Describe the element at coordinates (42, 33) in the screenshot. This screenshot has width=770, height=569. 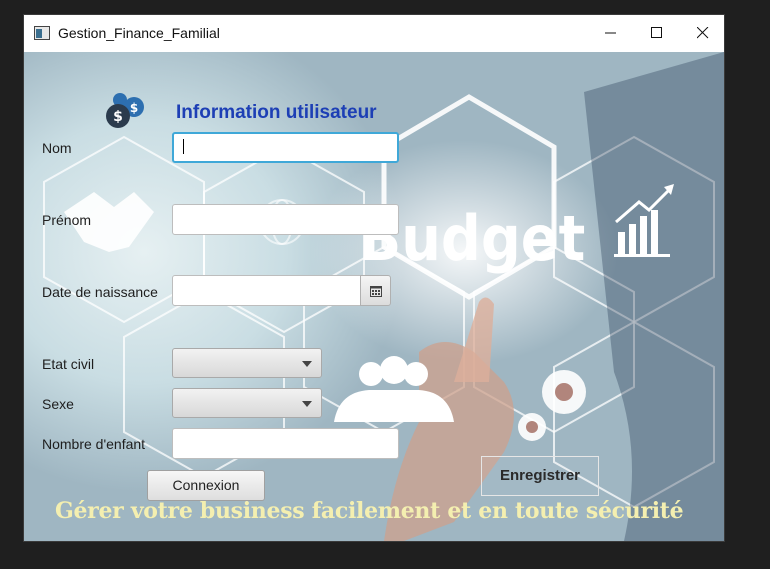
I see `app-icon` at that location.